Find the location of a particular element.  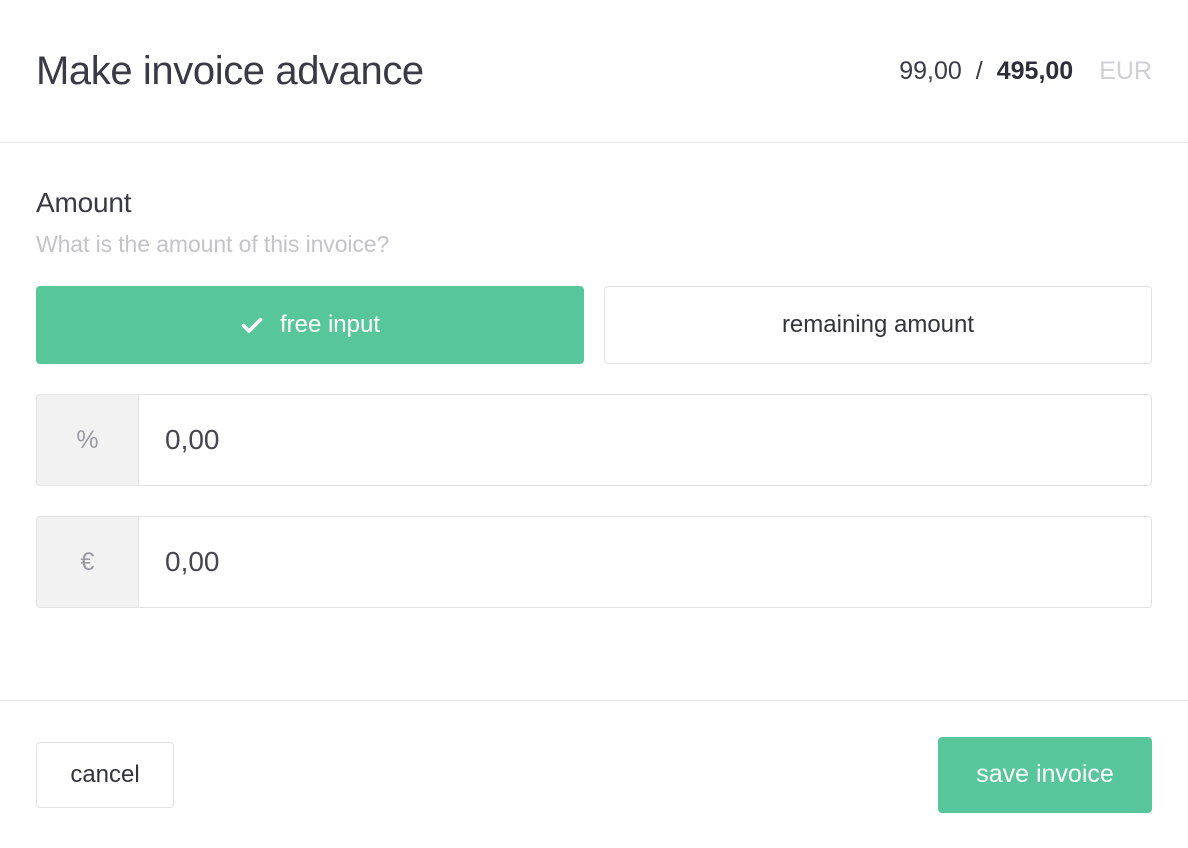

page-title: Make invoice advance is located at coordinates (230, 71).